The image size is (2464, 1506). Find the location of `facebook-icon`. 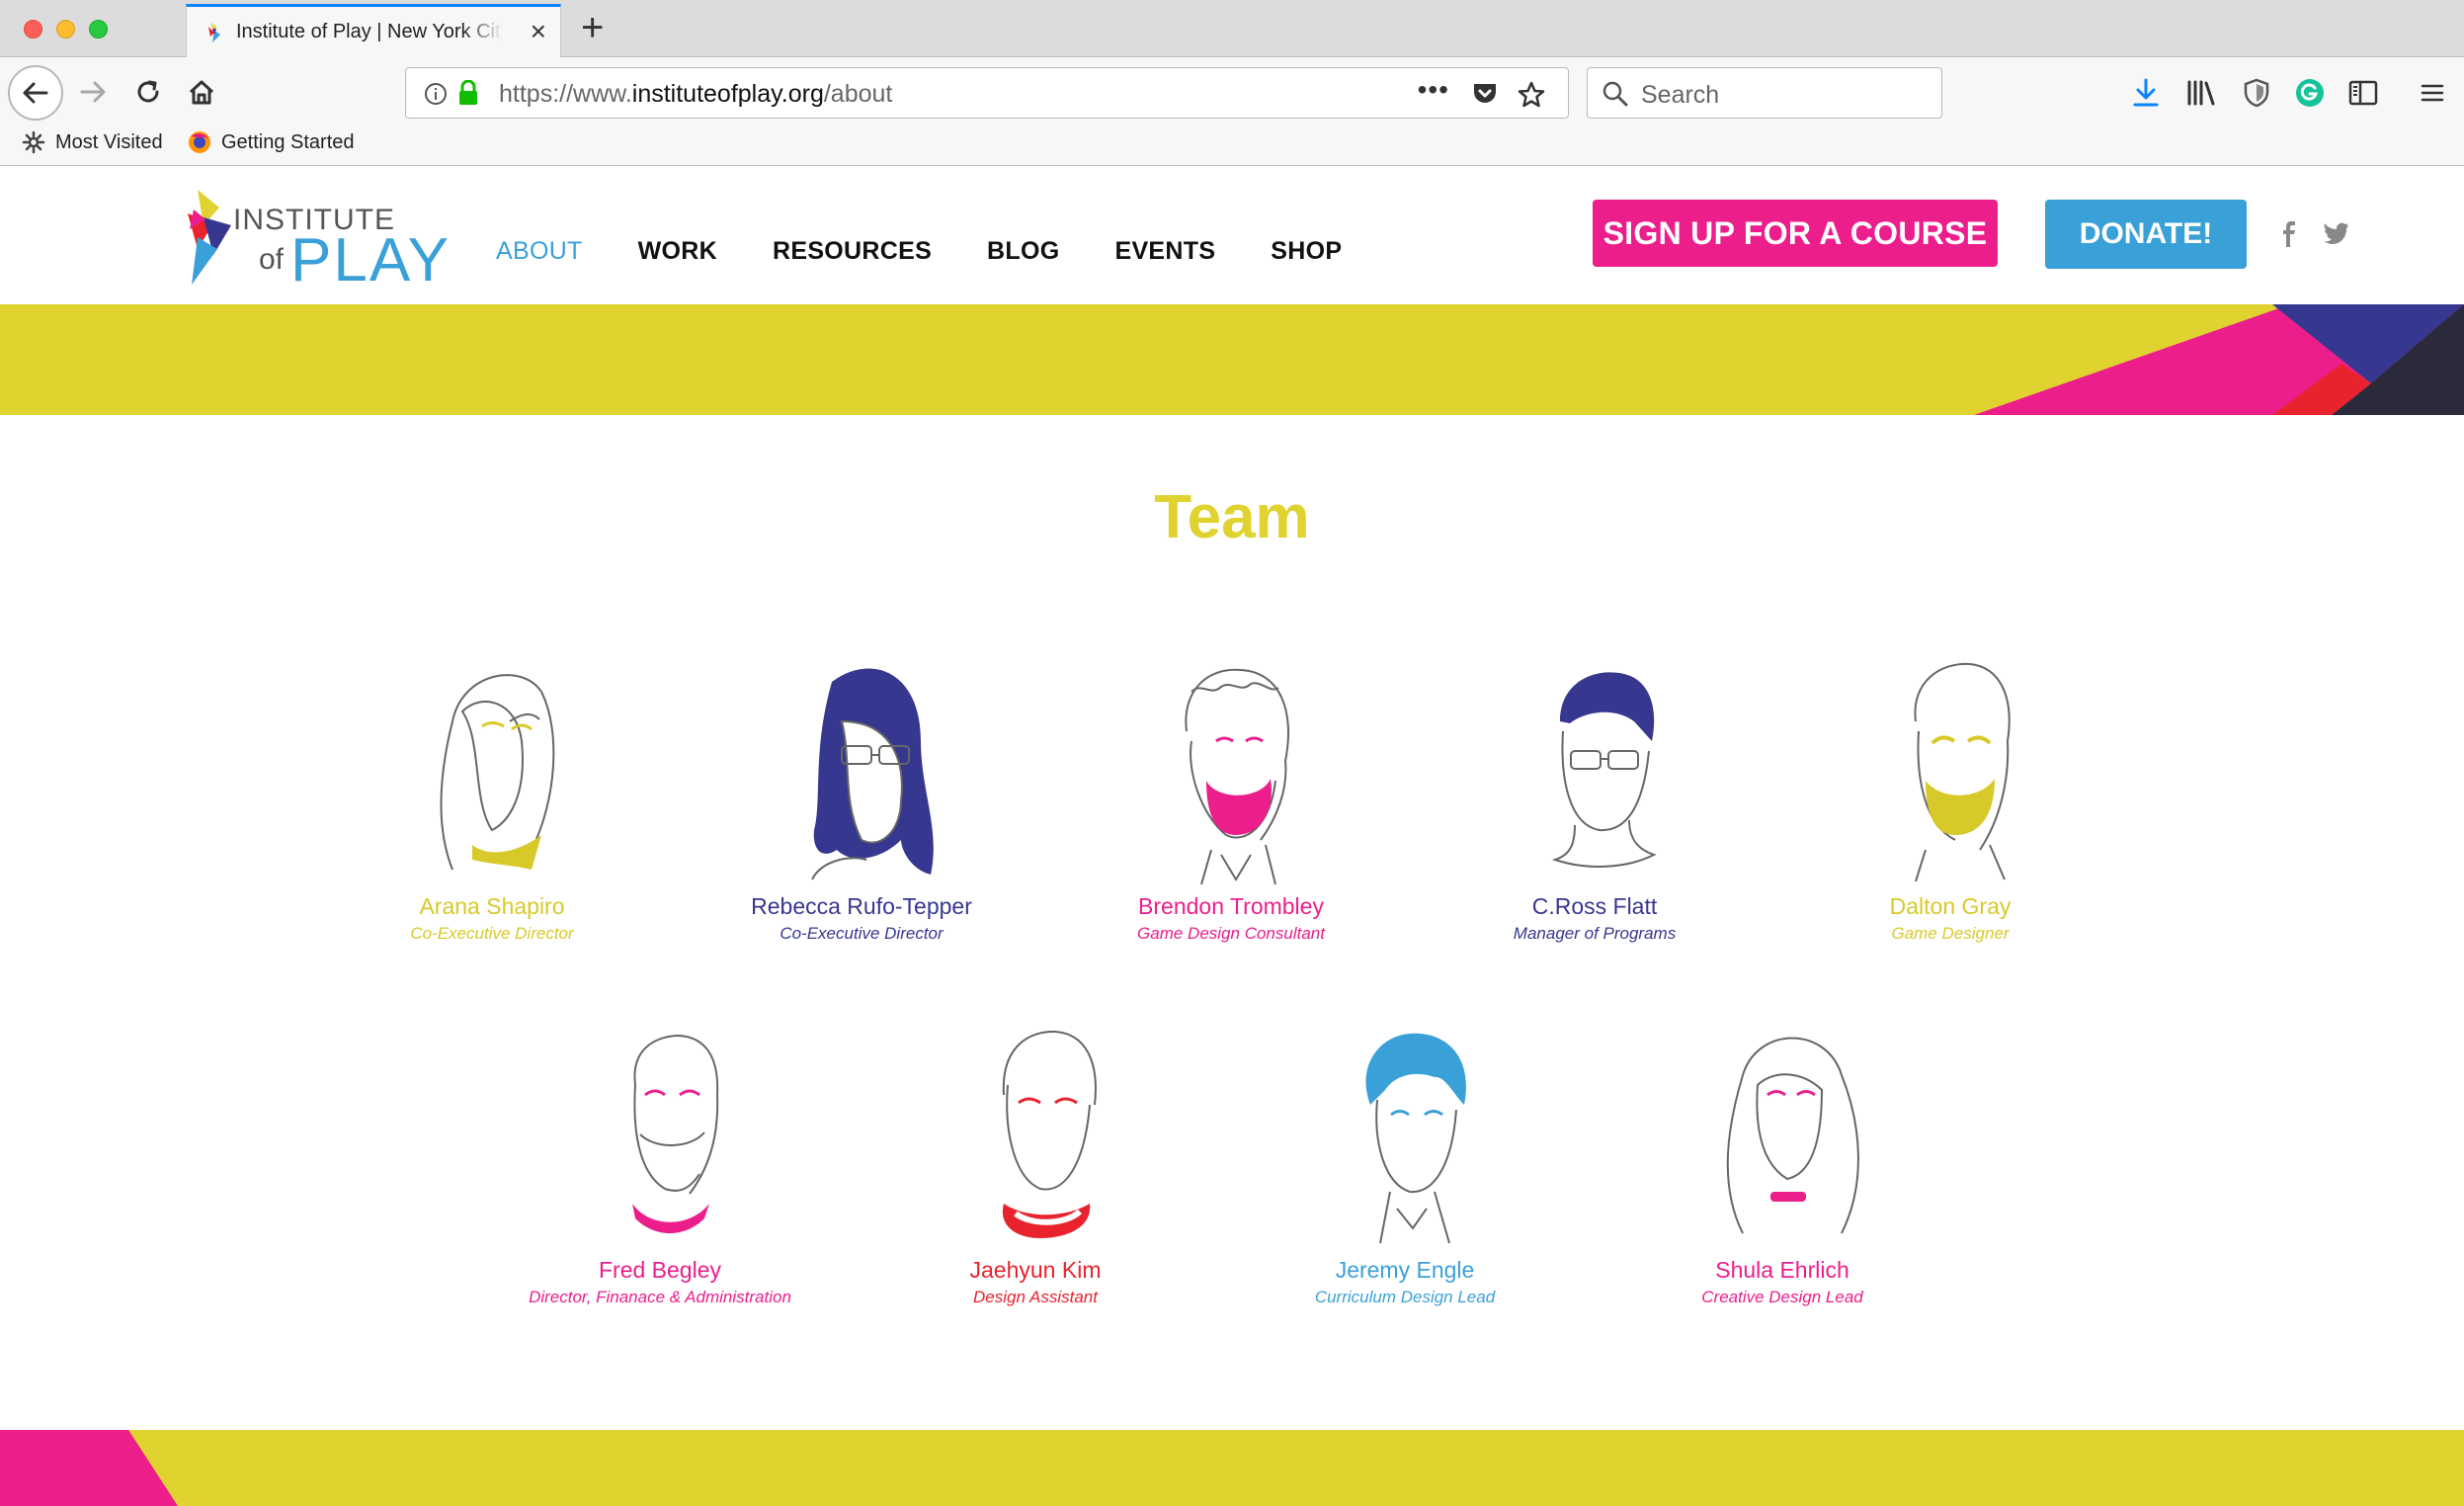

facebook-icon is located at coordinates (2289, 234).